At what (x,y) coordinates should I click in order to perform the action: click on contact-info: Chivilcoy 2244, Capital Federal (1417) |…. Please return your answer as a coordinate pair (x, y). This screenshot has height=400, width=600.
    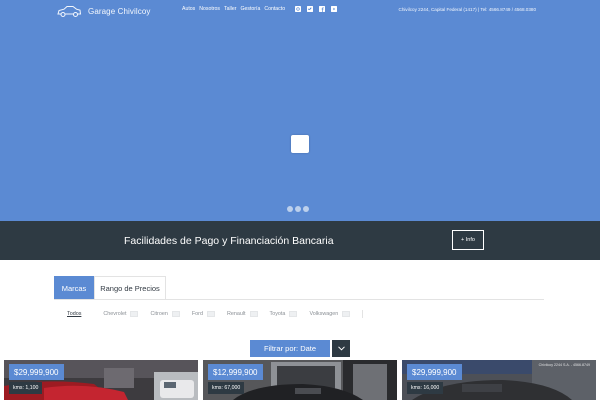
    Looking at the image, I should click on (467, 9).